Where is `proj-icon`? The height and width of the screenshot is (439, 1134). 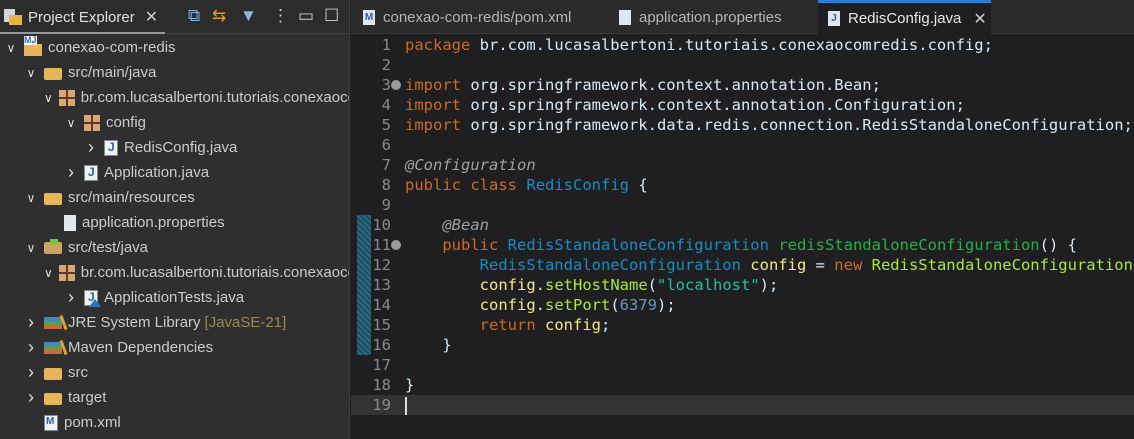 proj-icon is located at coordinates (33, 45).